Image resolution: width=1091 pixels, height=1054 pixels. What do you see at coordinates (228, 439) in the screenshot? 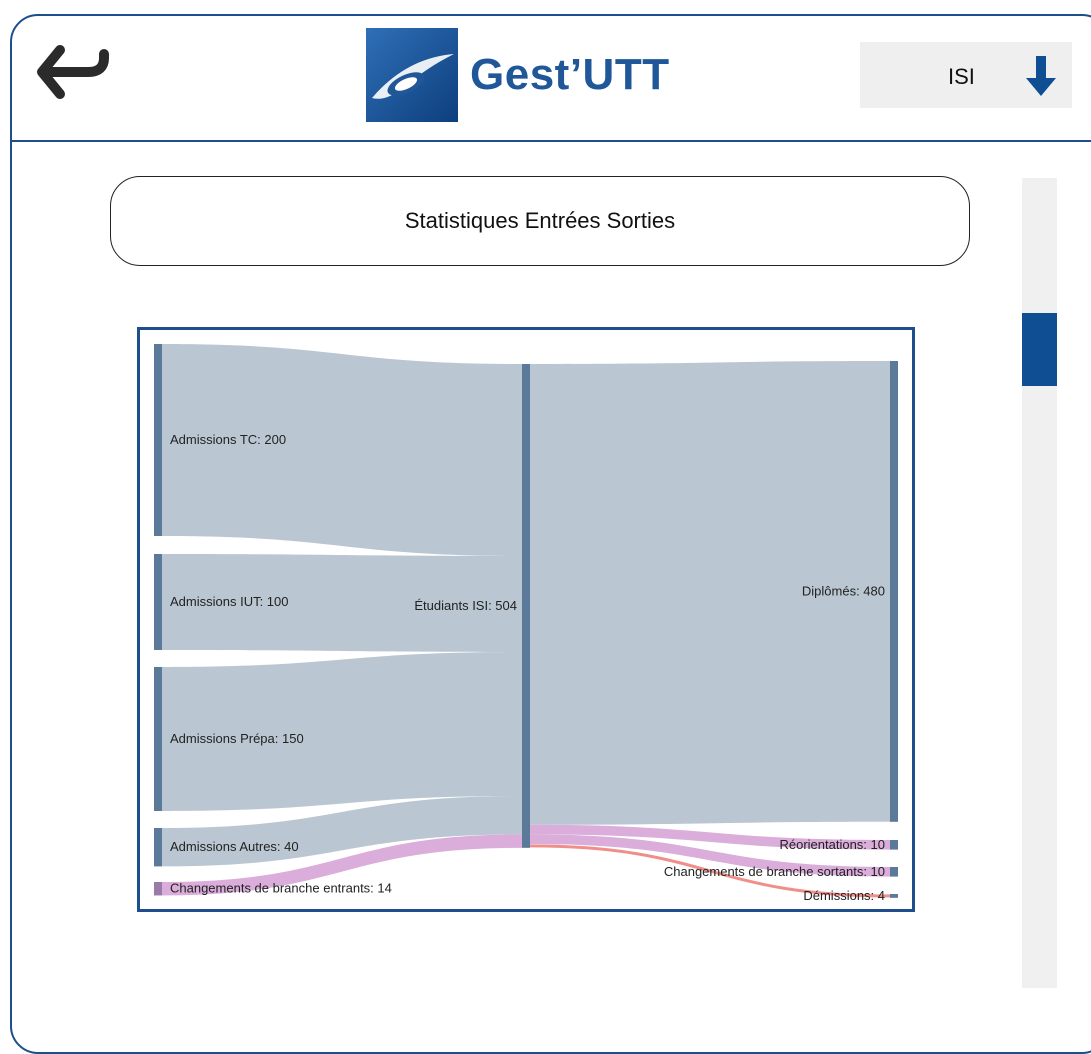
I see `sankey-label-tc: Admissions TC: 200` at bounding box center [228, 439].